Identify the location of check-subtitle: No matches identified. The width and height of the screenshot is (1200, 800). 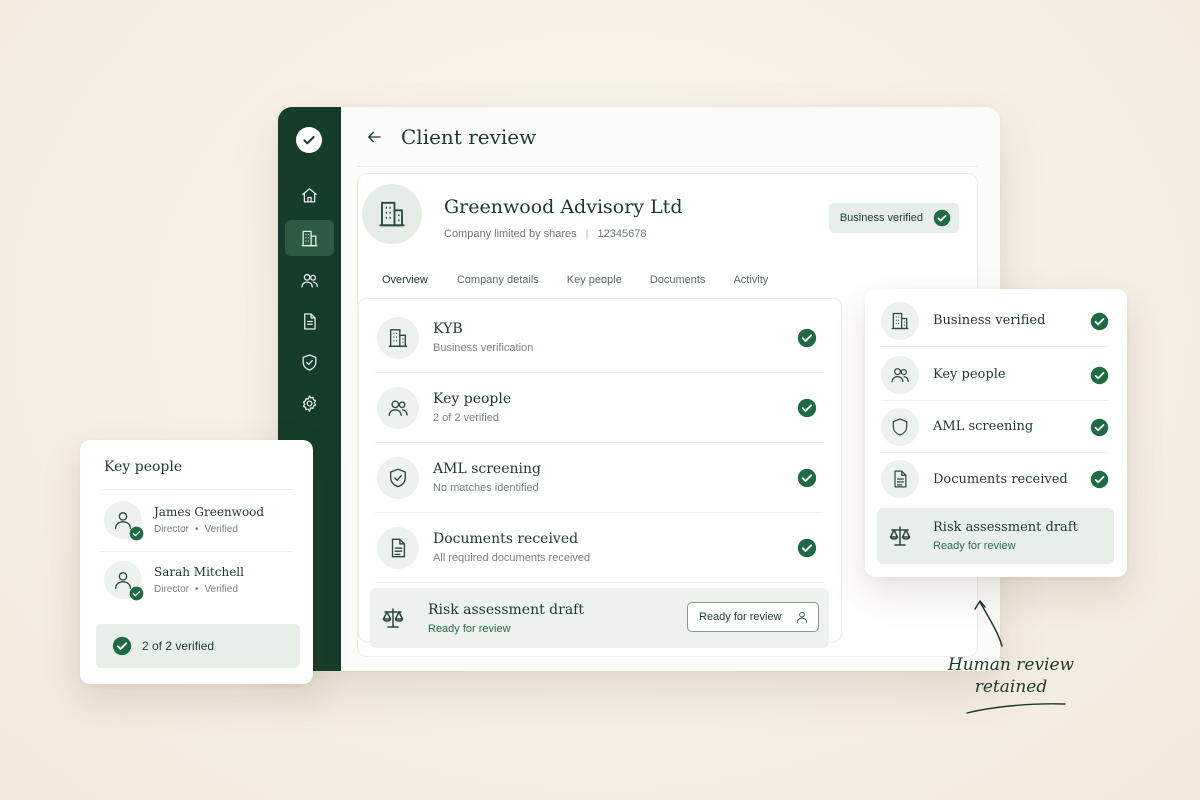
(486, 488).